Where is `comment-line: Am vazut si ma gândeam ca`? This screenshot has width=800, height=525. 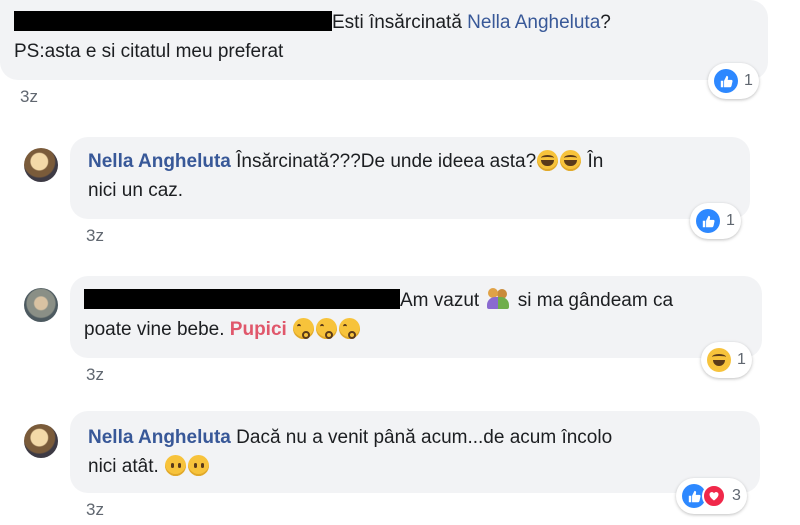 comment-line: Am vazut si ma gândeam ca is located at coordinates (423, 300).